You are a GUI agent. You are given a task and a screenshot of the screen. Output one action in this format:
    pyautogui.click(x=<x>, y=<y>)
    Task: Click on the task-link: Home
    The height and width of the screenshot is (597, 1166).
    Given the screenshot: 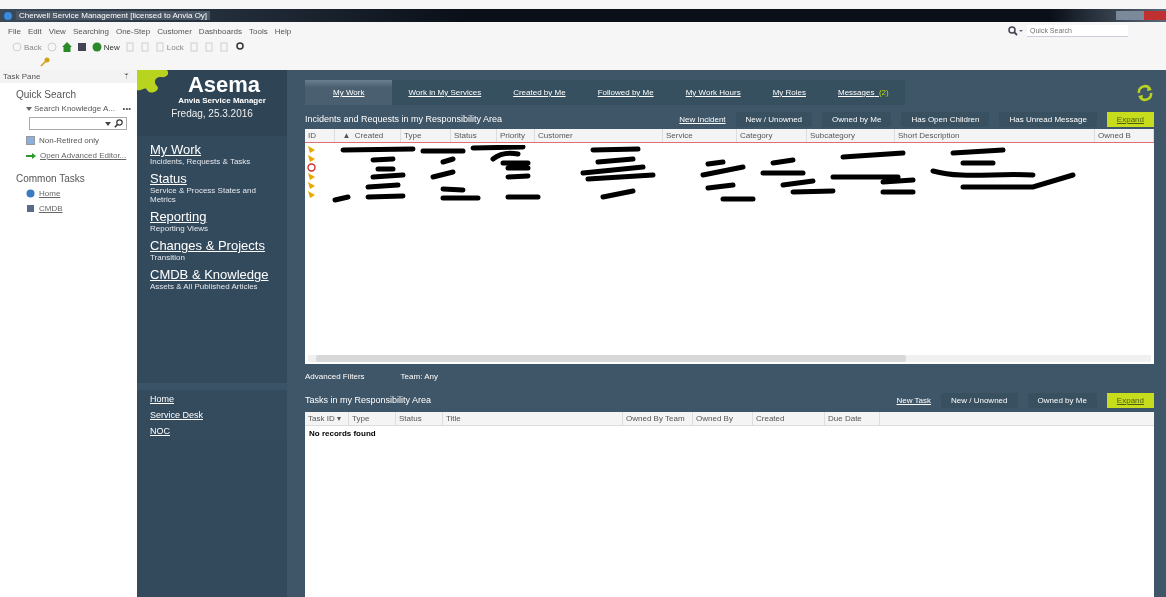 What is the action you would take?
    pyautogui.click(x=50, y=193)
    